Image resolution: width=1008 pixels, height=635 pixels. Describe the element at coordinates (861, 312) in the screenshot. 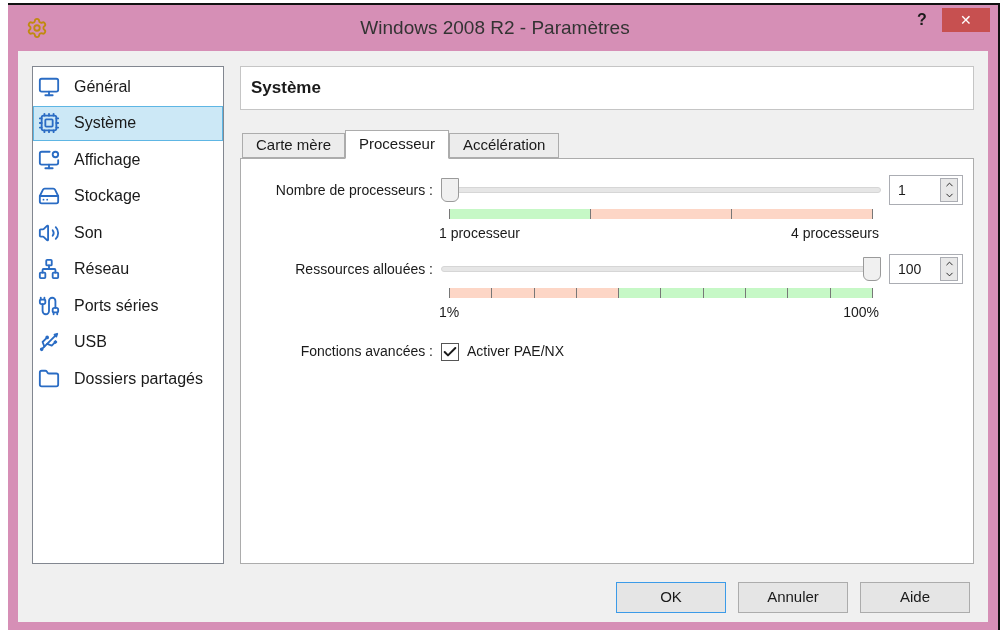

I see `slider-max-label: 100%` at that location.